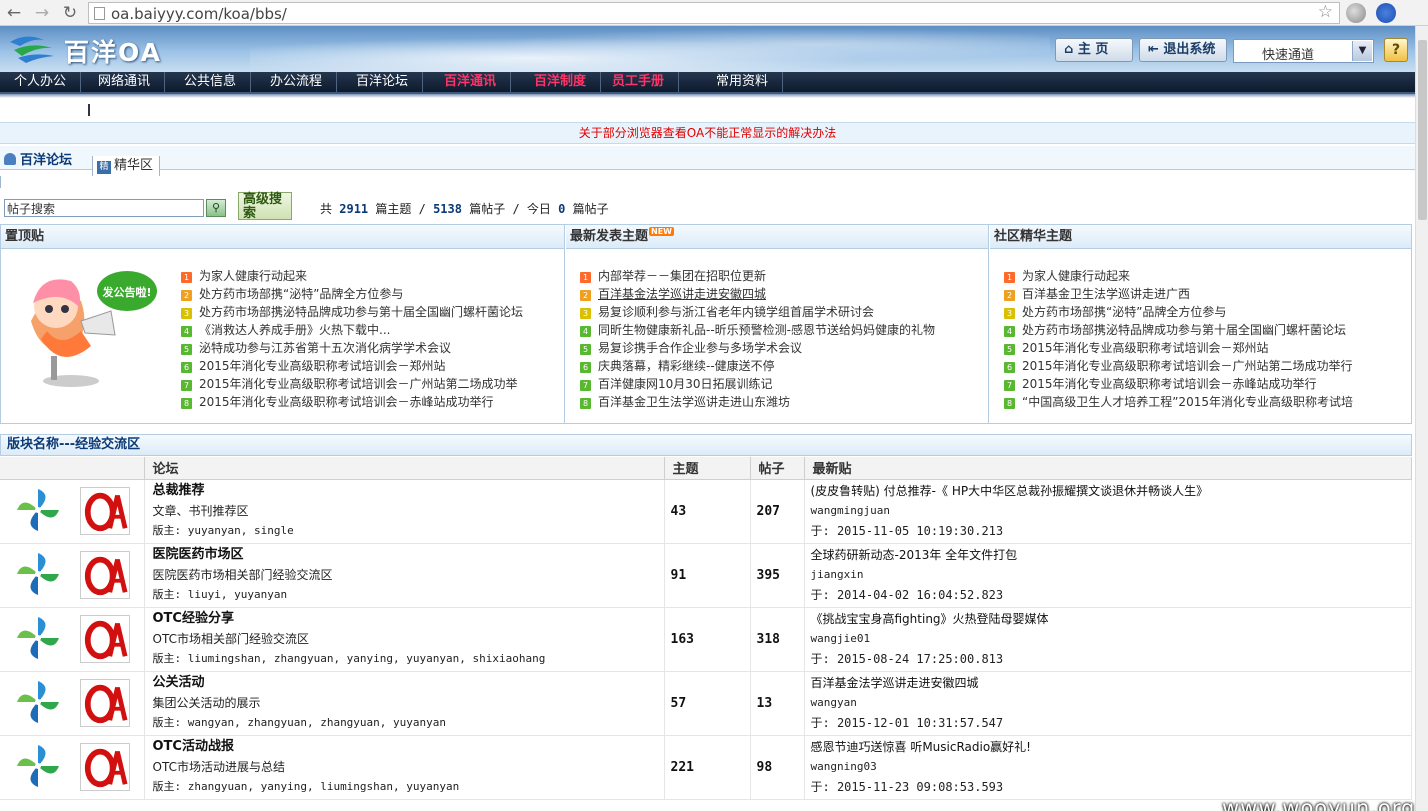 The height and width of the screenshot is (811, 1428). Describe the element at coordinates (297, 82) in the screenshot. I see `menu-item: 办公流程` at that location.